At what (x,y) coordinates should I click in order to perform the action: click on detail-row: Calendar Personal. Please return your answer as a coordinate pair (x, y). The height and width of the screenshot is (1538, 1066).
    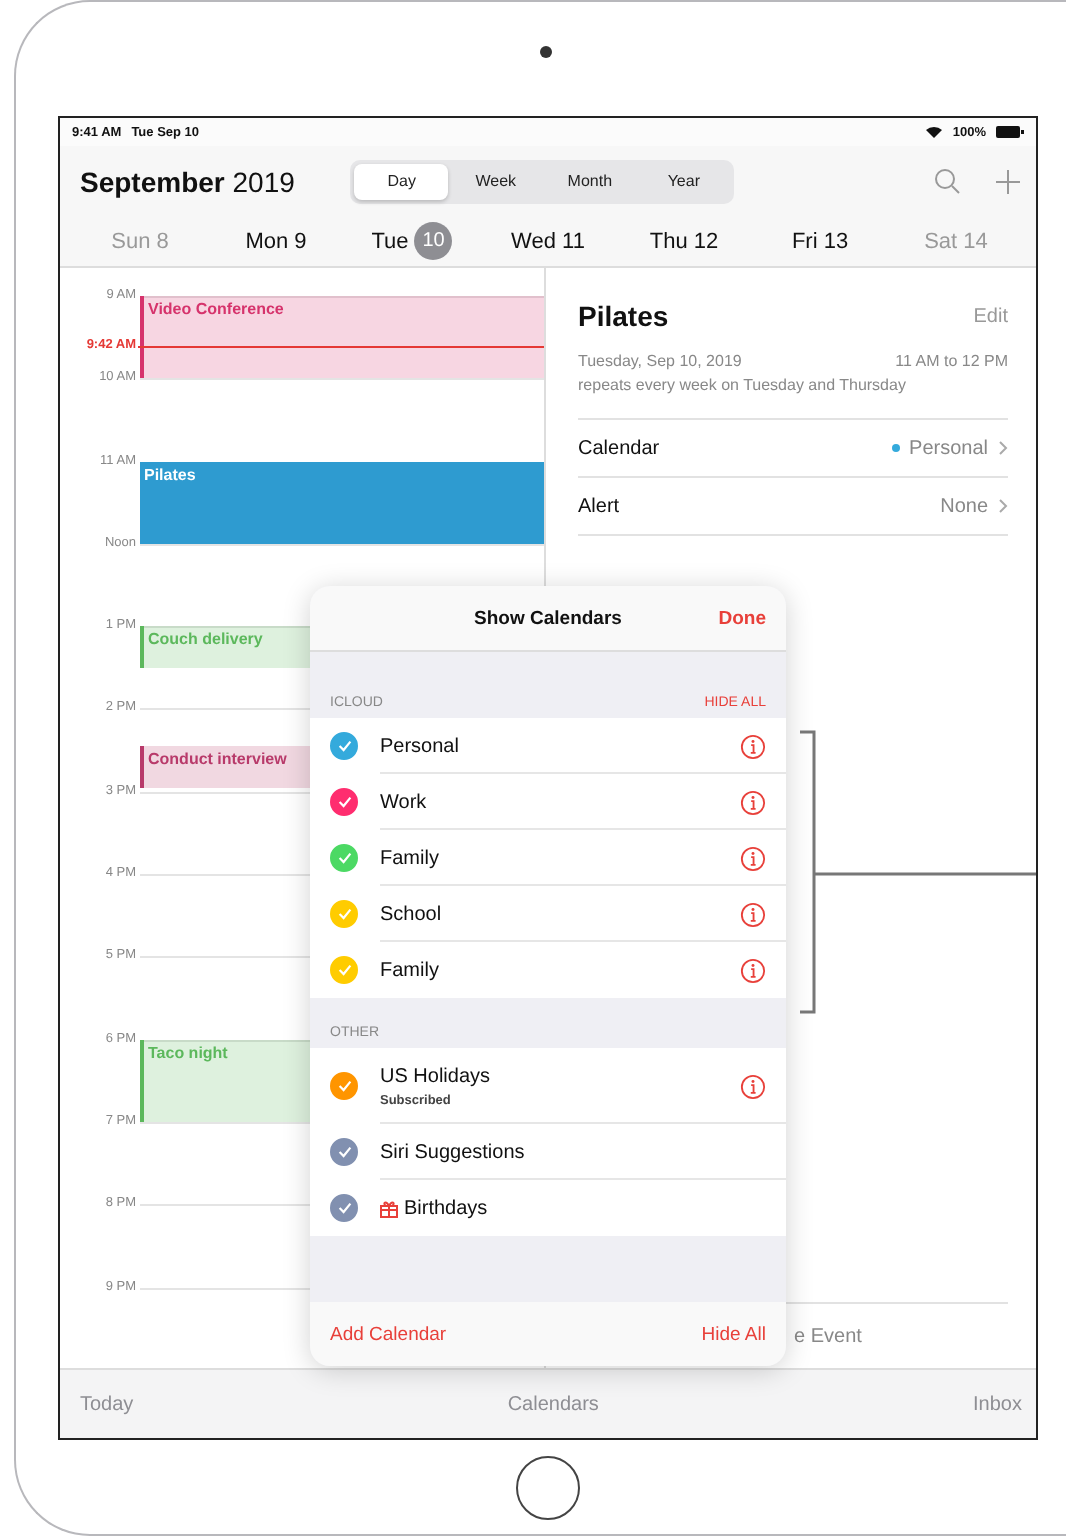
    Looking at the image, I should click on (793, 448).